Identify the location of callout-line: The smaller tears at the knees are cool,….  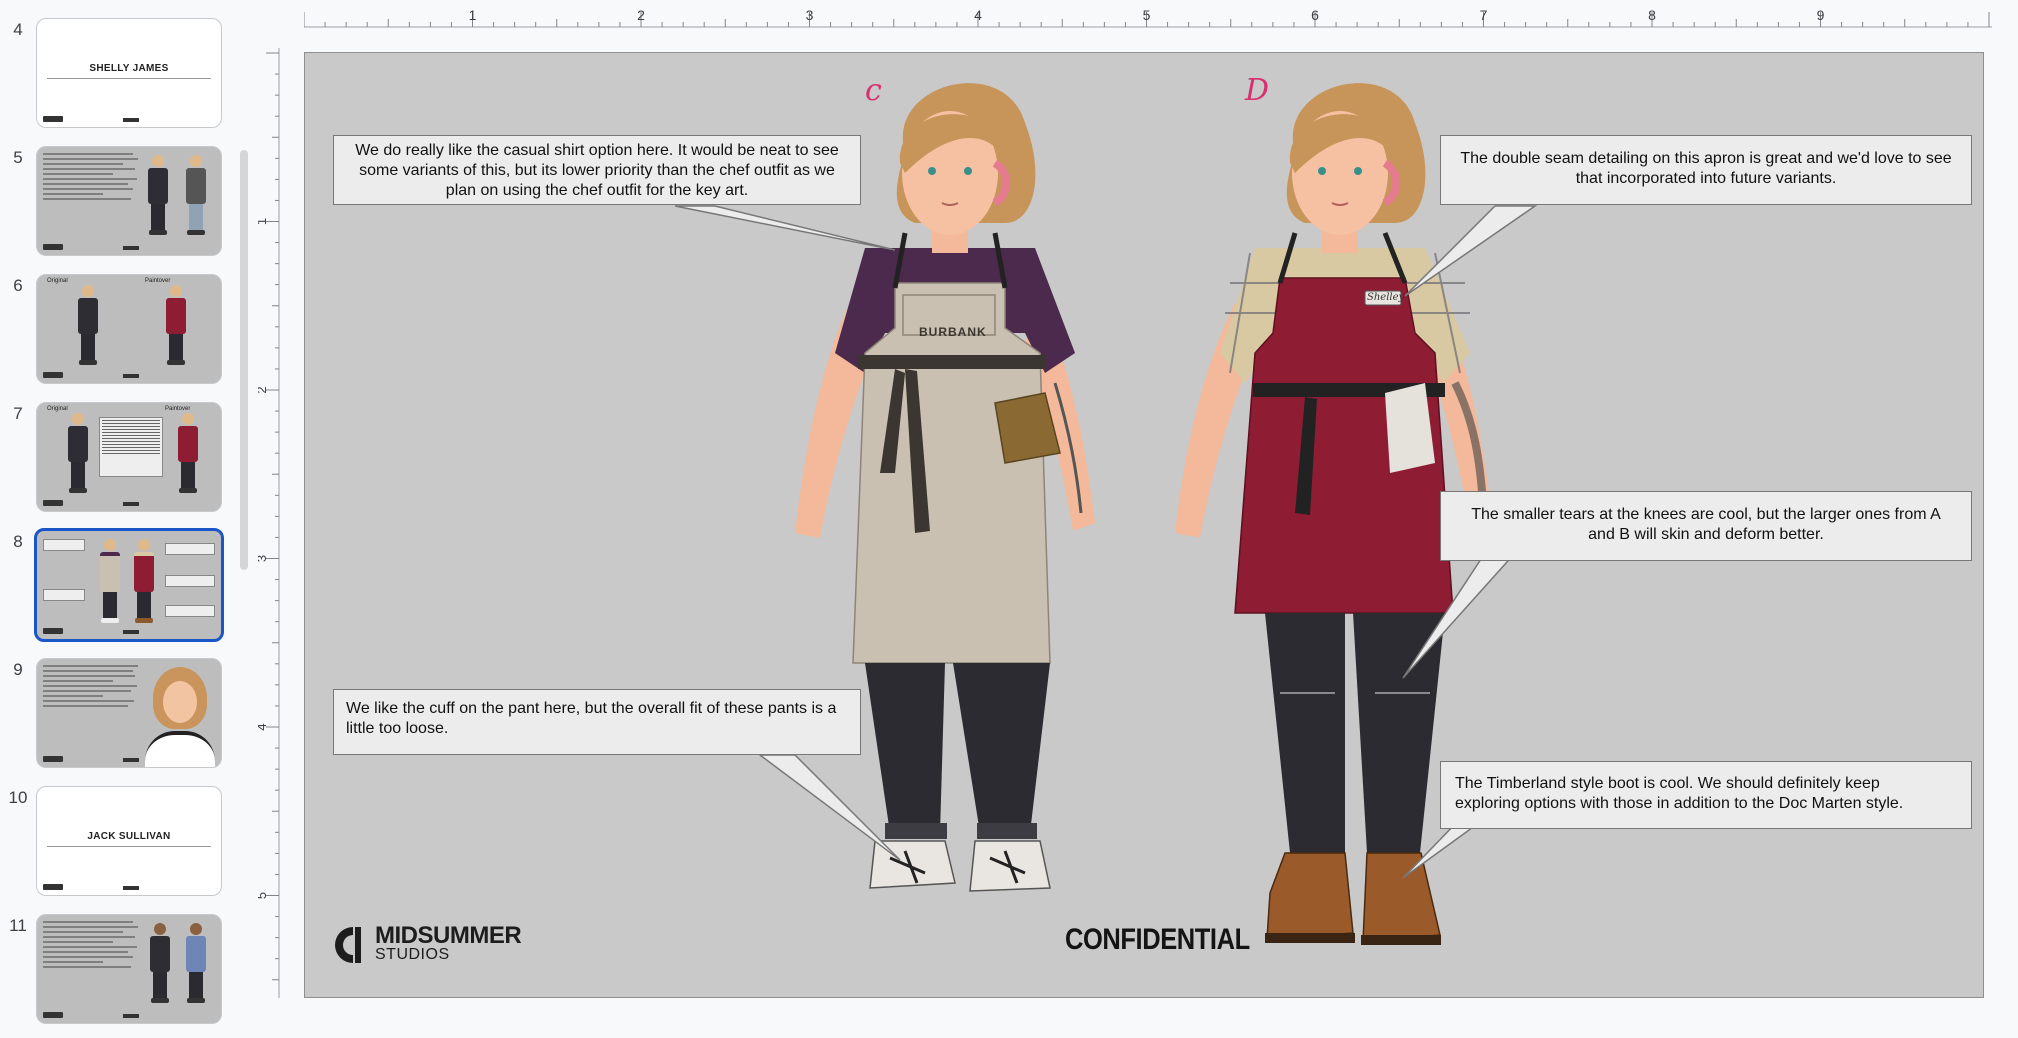
(1706, 514).